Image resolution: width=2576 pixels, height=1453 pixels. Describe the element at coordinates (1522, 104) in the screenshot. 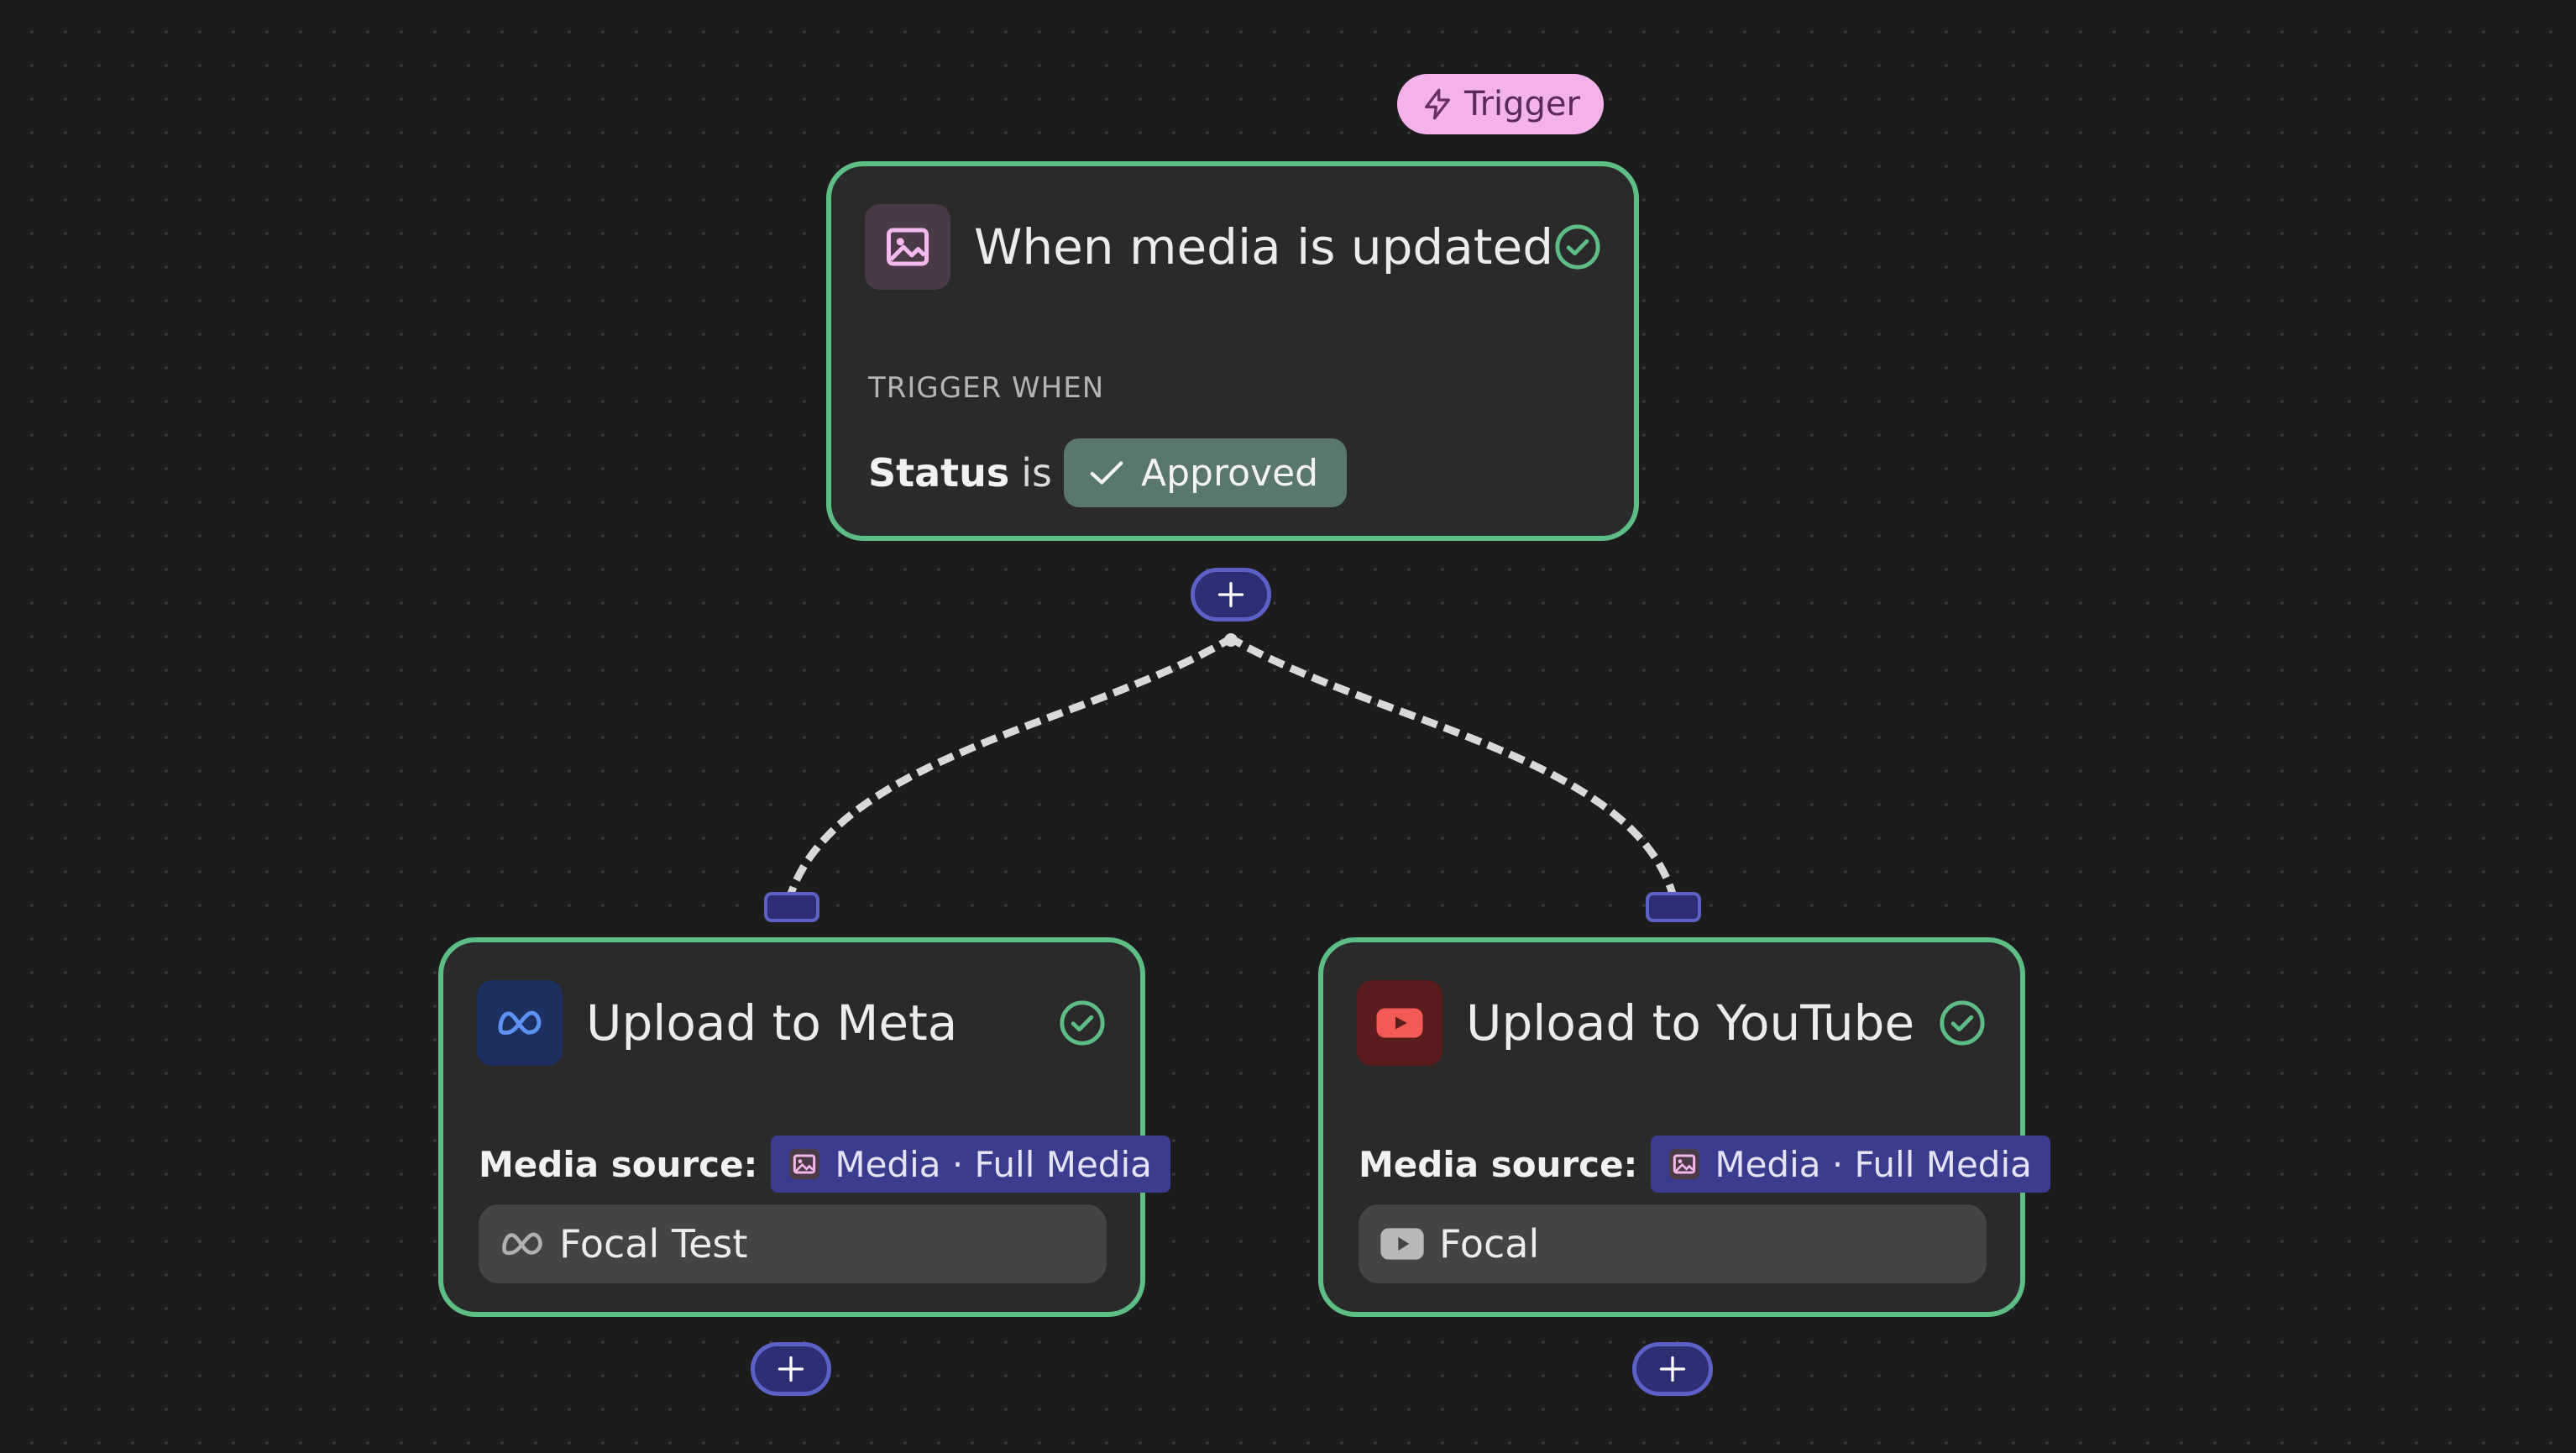

I see `trigger-badge-label: Trigger` at that location.